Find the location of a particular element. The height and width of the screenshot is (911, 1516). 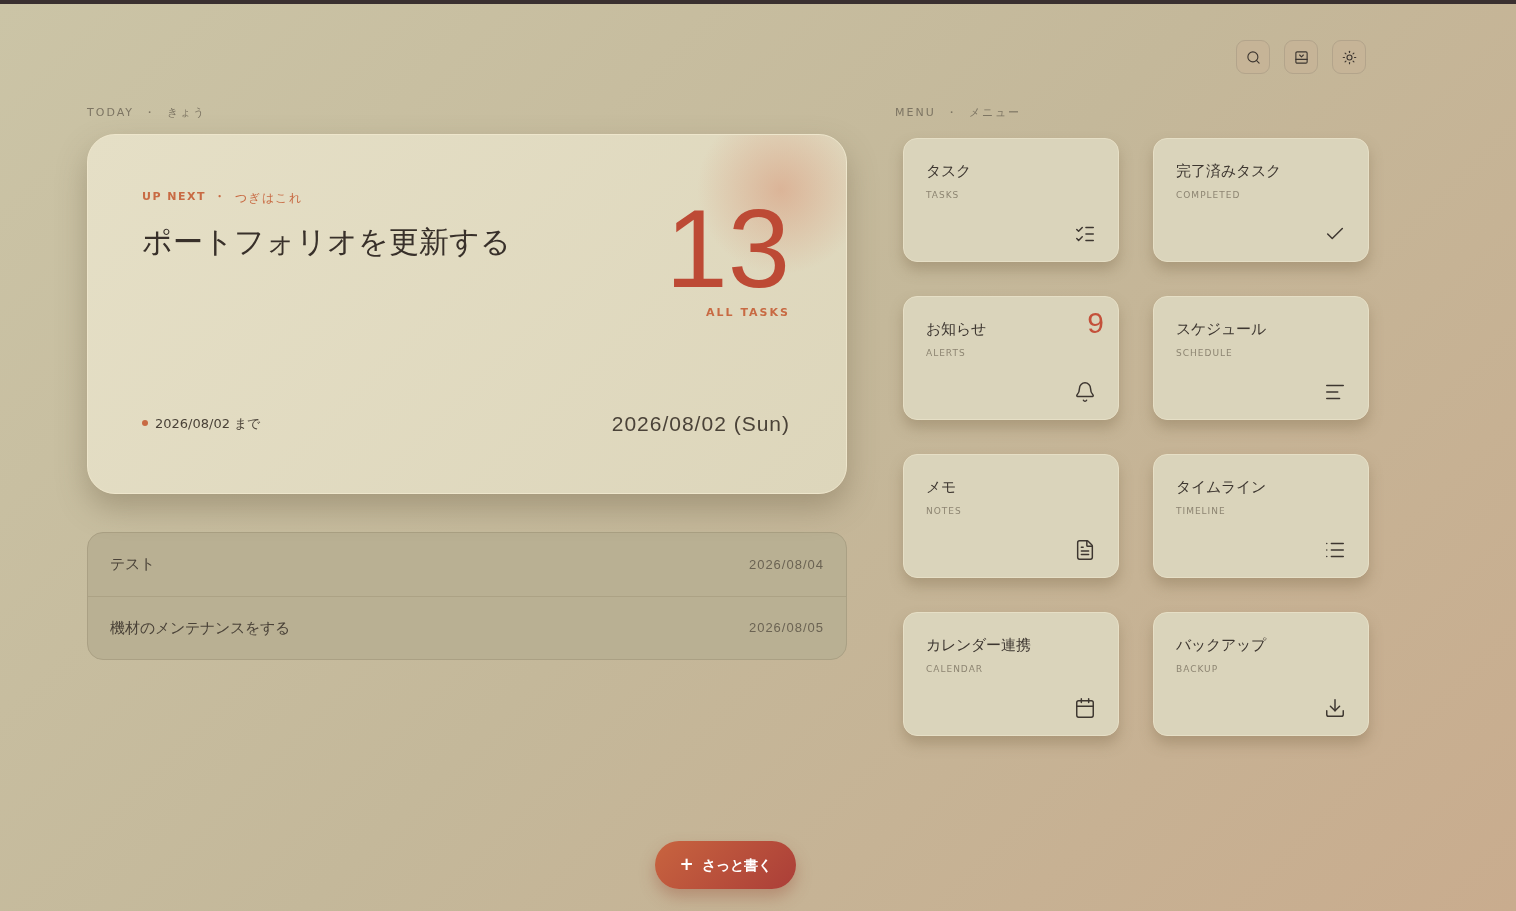

search-button is located at coordinates (1253, 57).